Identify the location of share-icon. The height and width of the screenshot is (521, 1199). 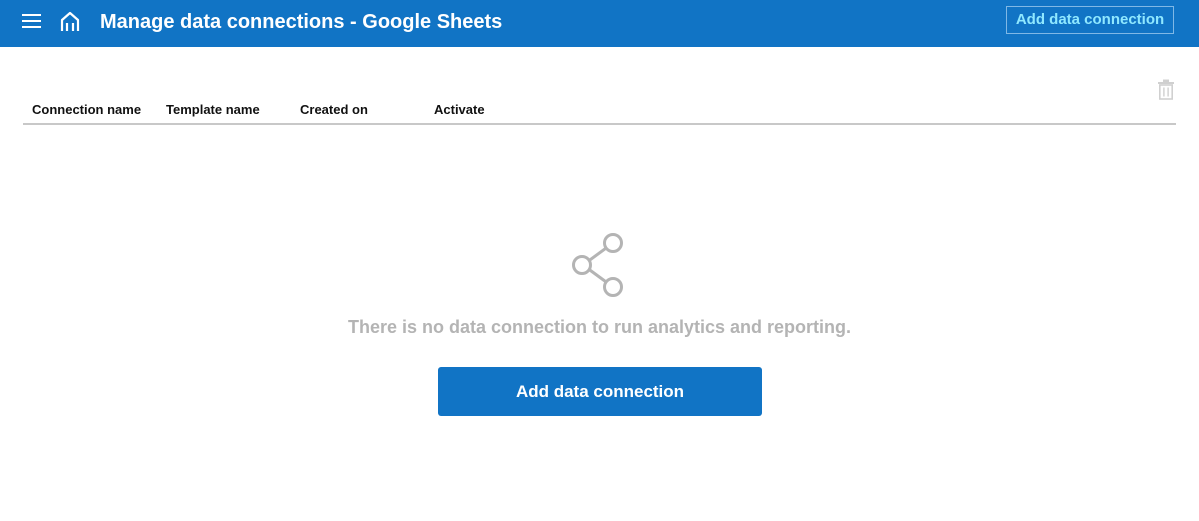
(598, 265).